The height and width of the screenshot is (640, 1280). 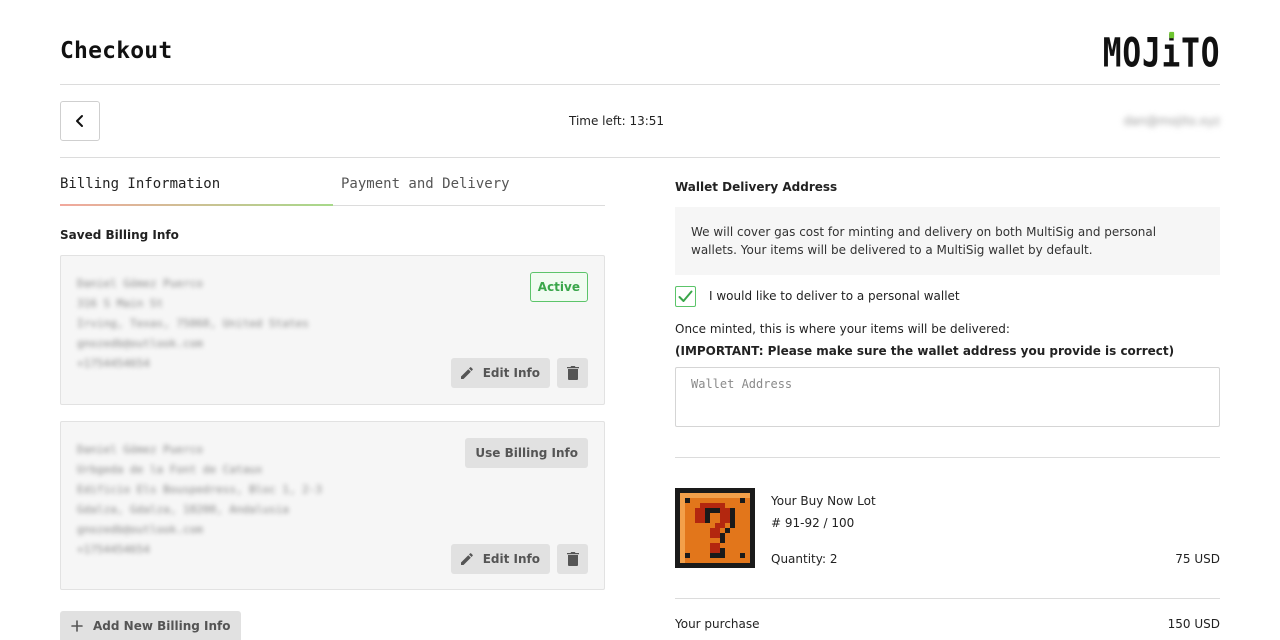 I want to click on back-button, so click(x=80, y=121).